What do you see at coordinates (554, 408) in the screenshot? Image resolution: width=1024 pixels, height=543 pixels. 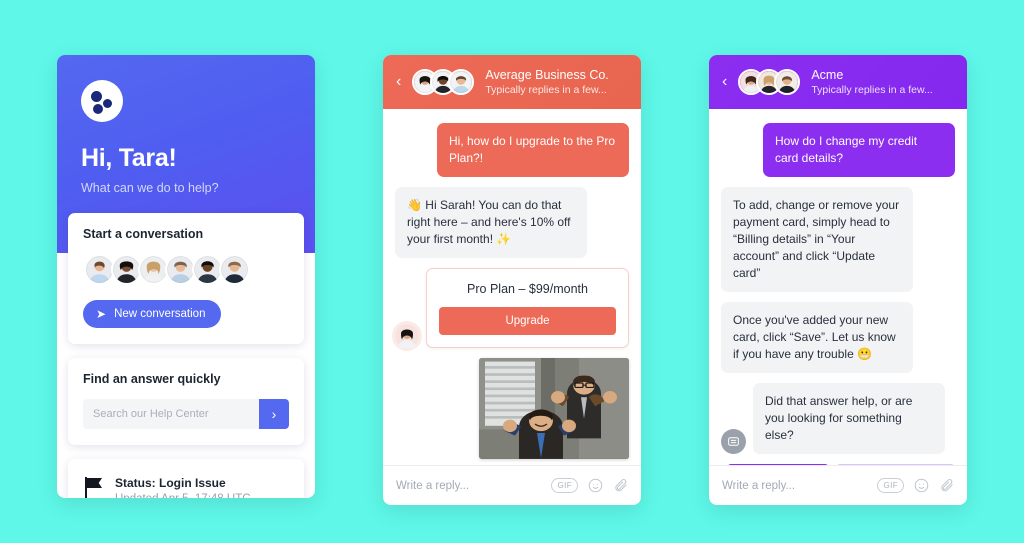 I see `gif-attachment` at bounding box center [554, 408].